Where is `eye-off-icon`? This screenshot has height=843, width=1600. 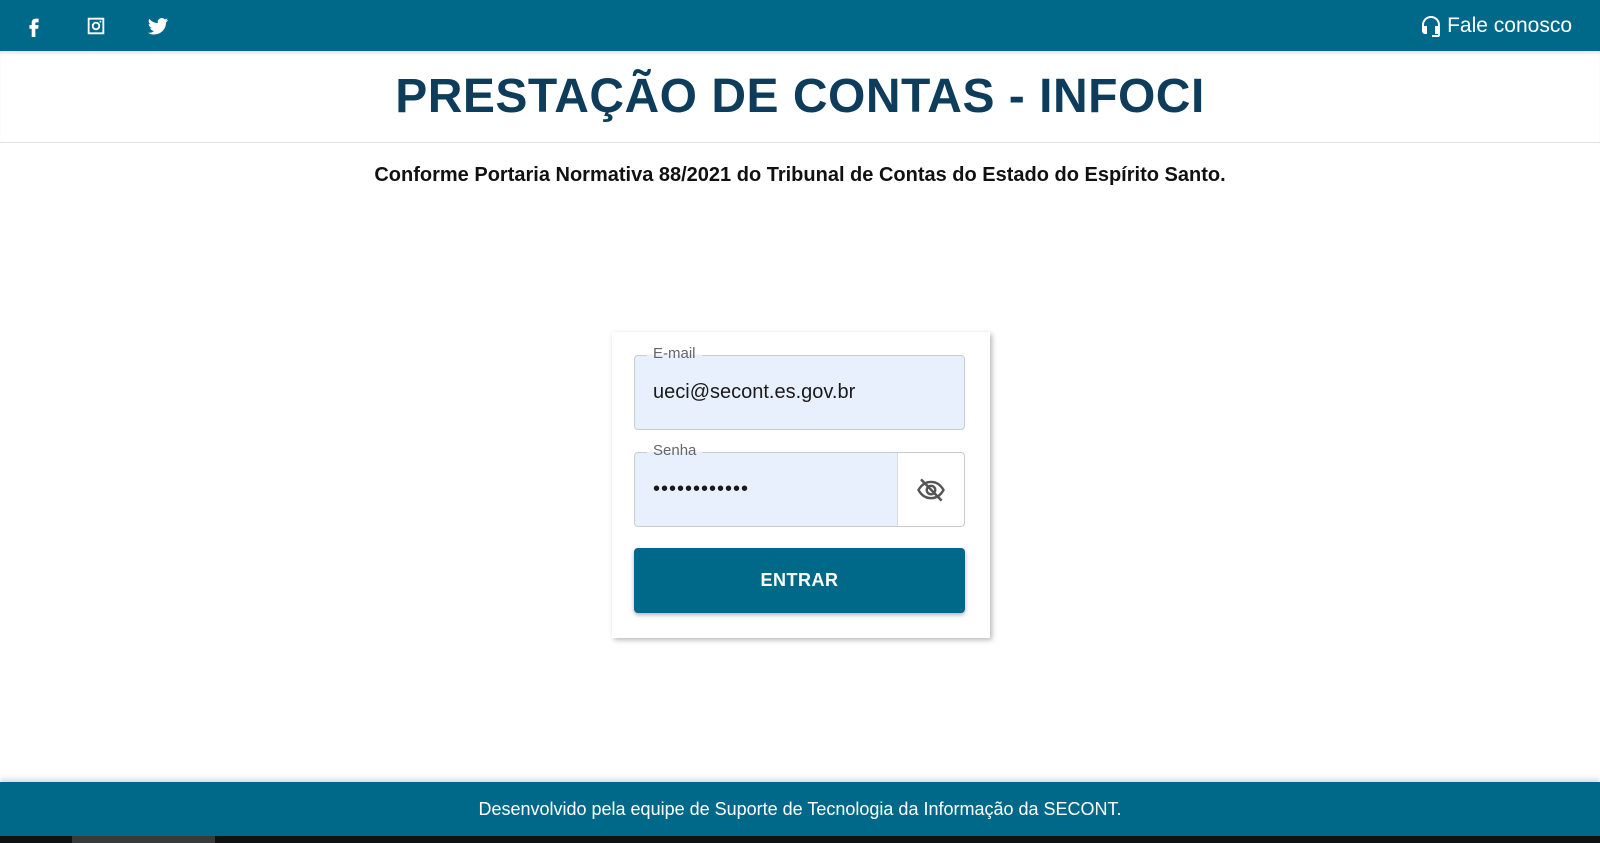 eye-off-icon is located at coordinates (931, 489).